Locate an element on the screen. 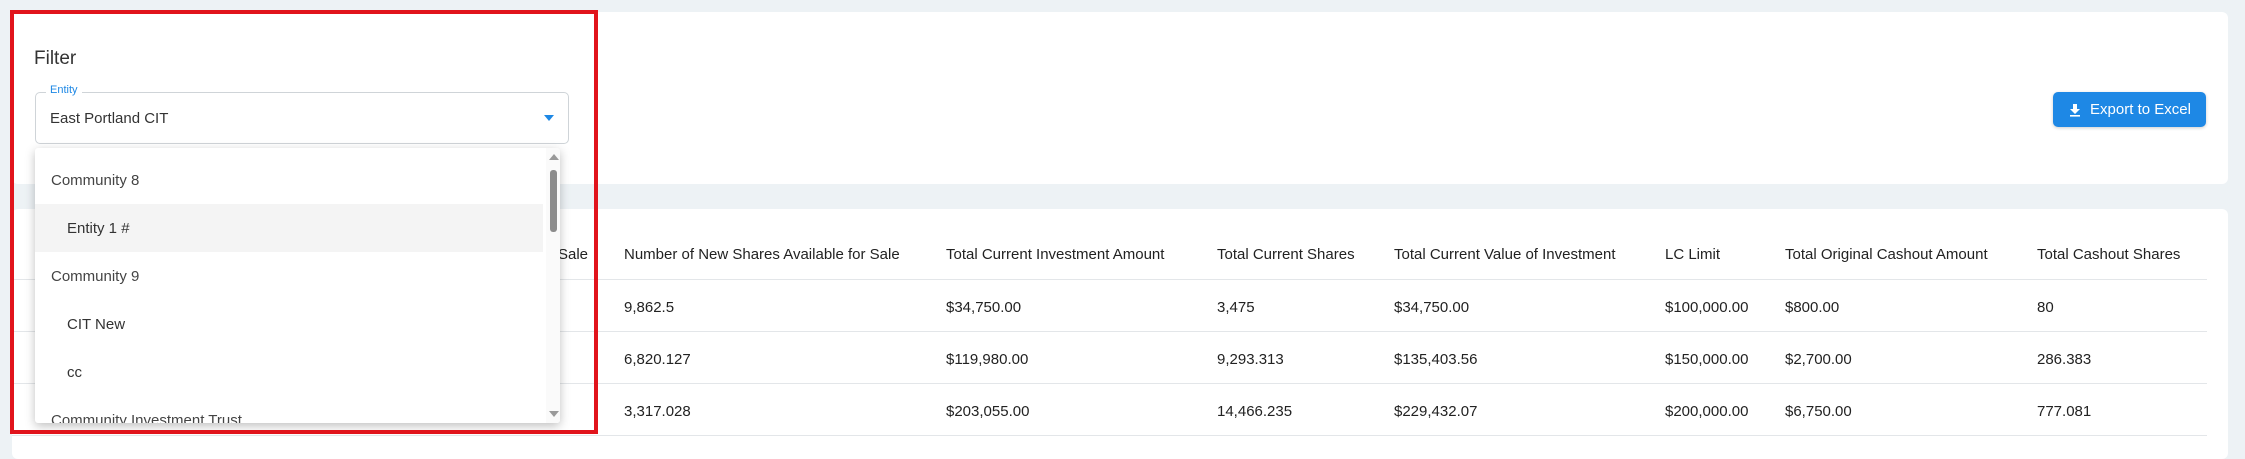  export-to-excel-button: Export to Excel is located at coordinates (2129, 109).